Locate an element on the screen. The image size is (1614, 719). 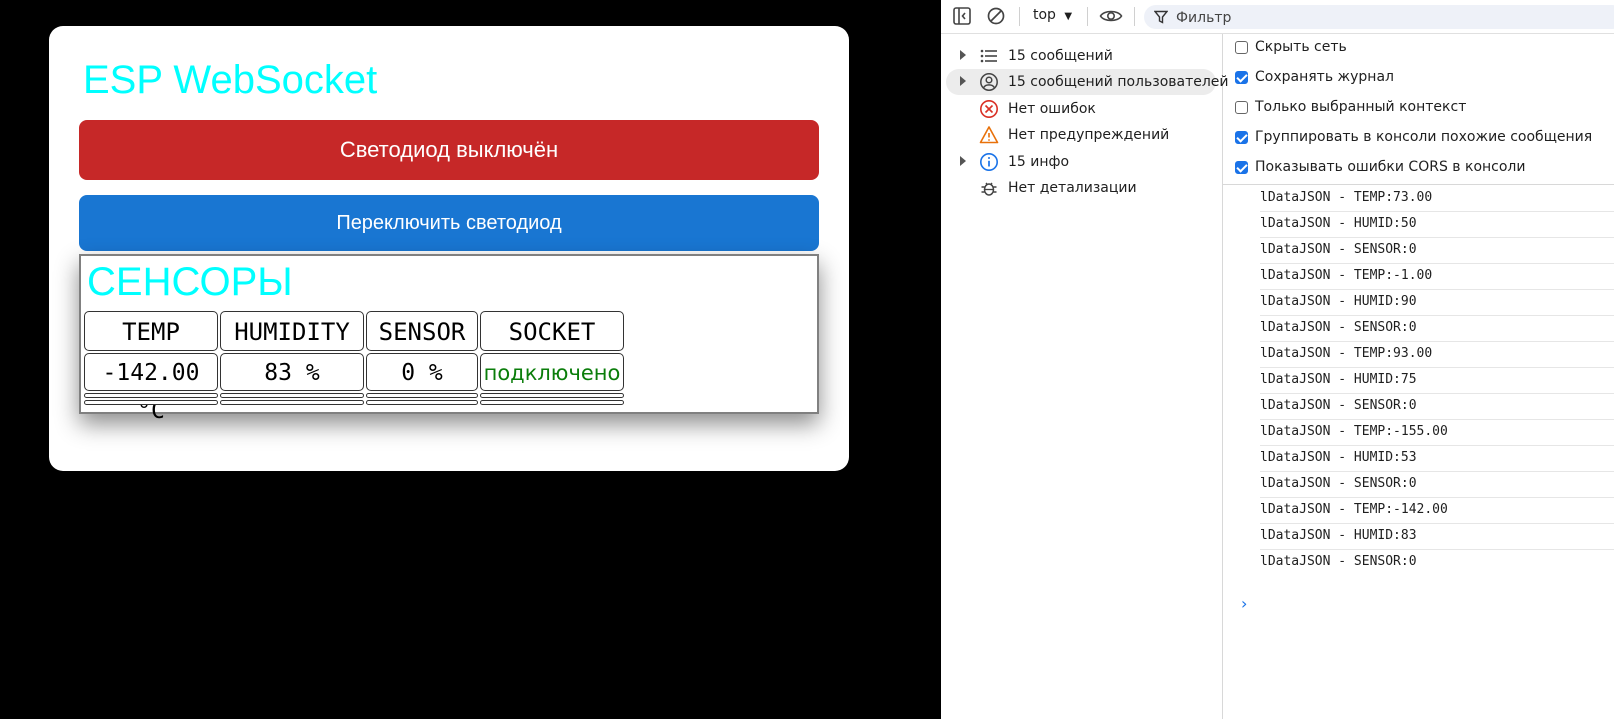
filter-input is located at coordinates (1386, 18).